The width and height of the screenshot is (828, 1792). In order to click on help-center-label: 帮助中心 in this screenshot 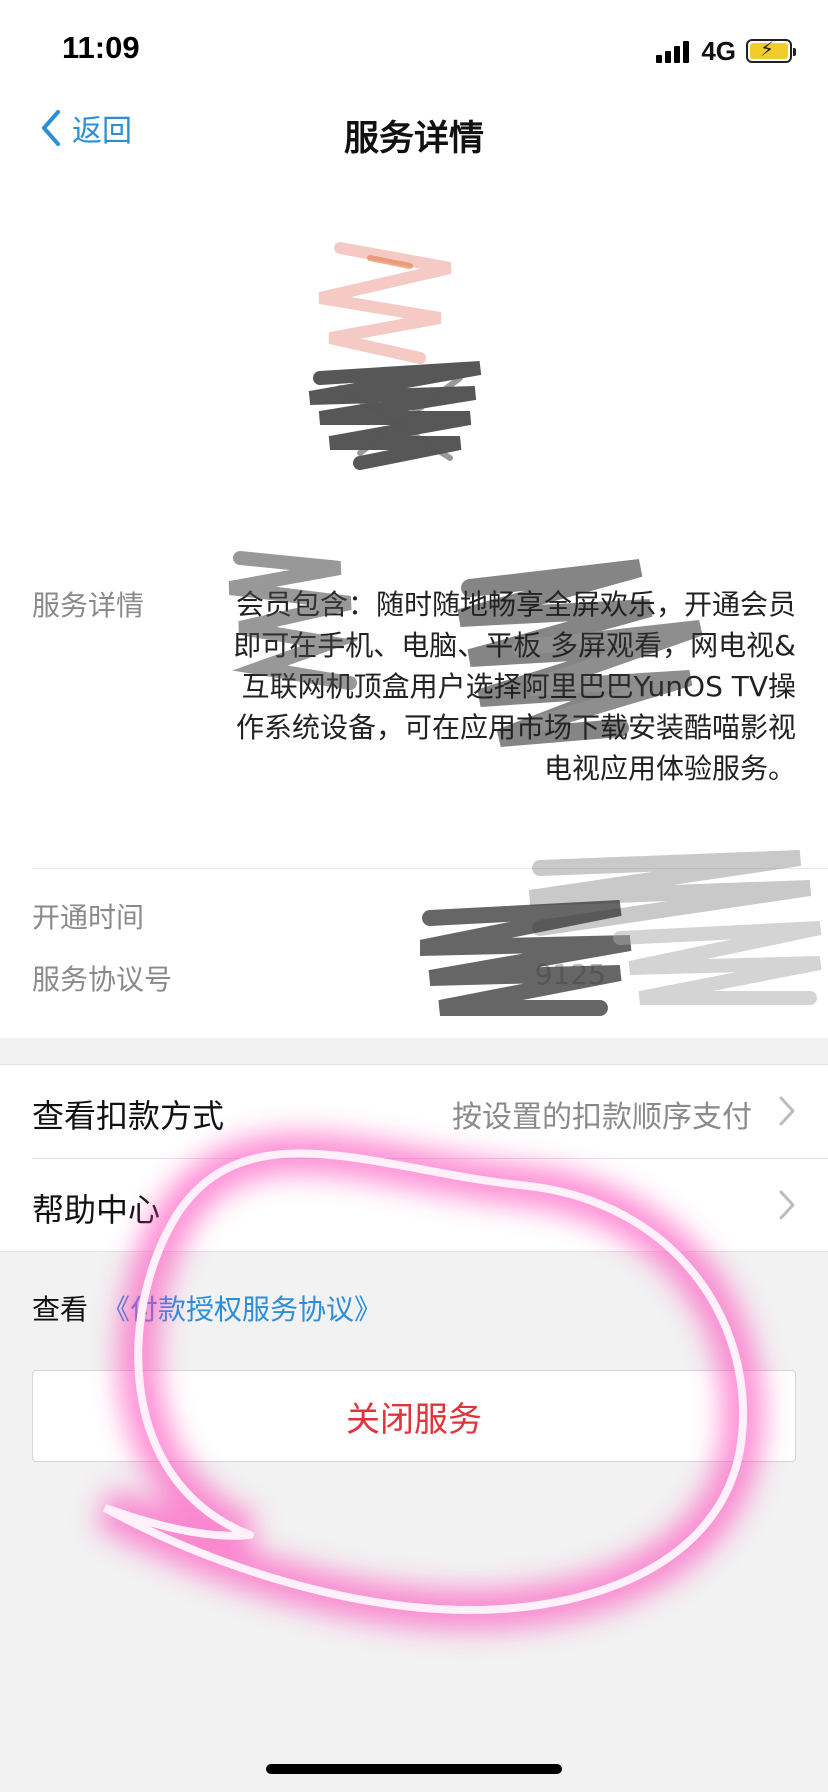, I will do `click(96, 1210)`.